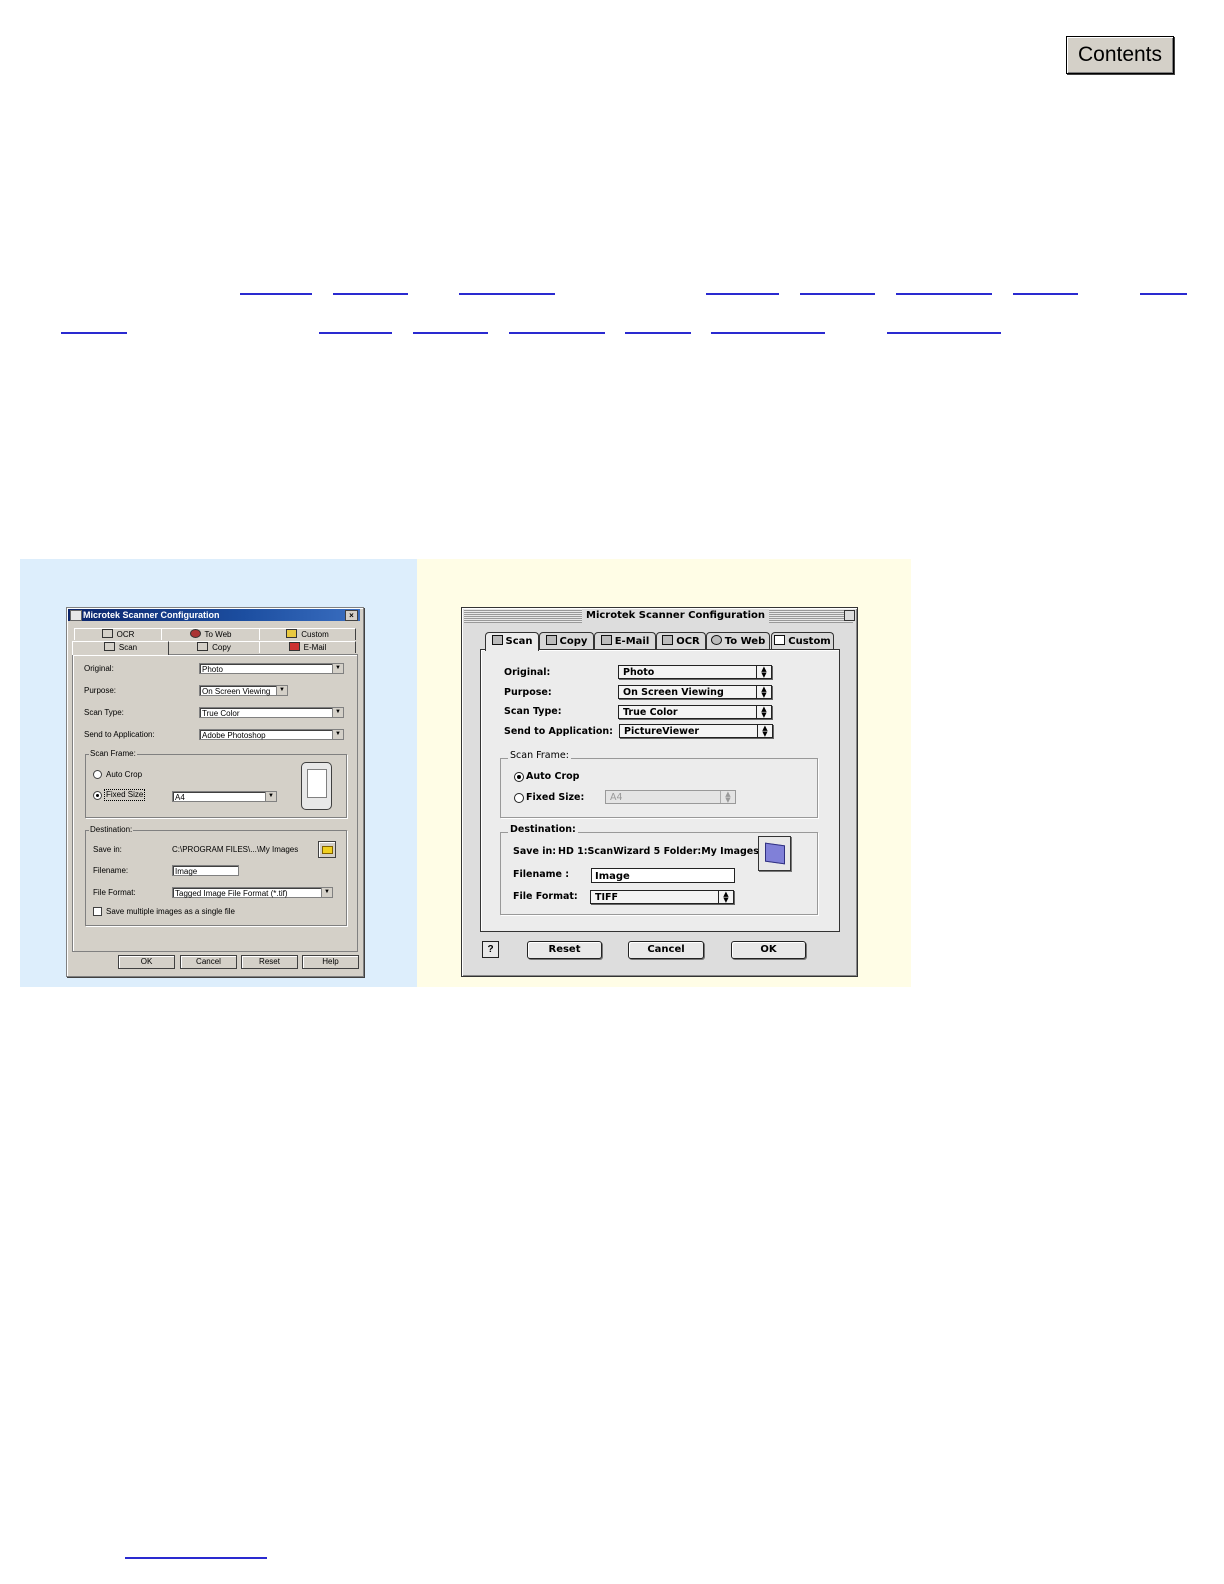 This screenshot has height=1584, width=1224. Describe the element at coordinates (120, 648) in the screenshot. I see `tab-scan: Scan` at that location.